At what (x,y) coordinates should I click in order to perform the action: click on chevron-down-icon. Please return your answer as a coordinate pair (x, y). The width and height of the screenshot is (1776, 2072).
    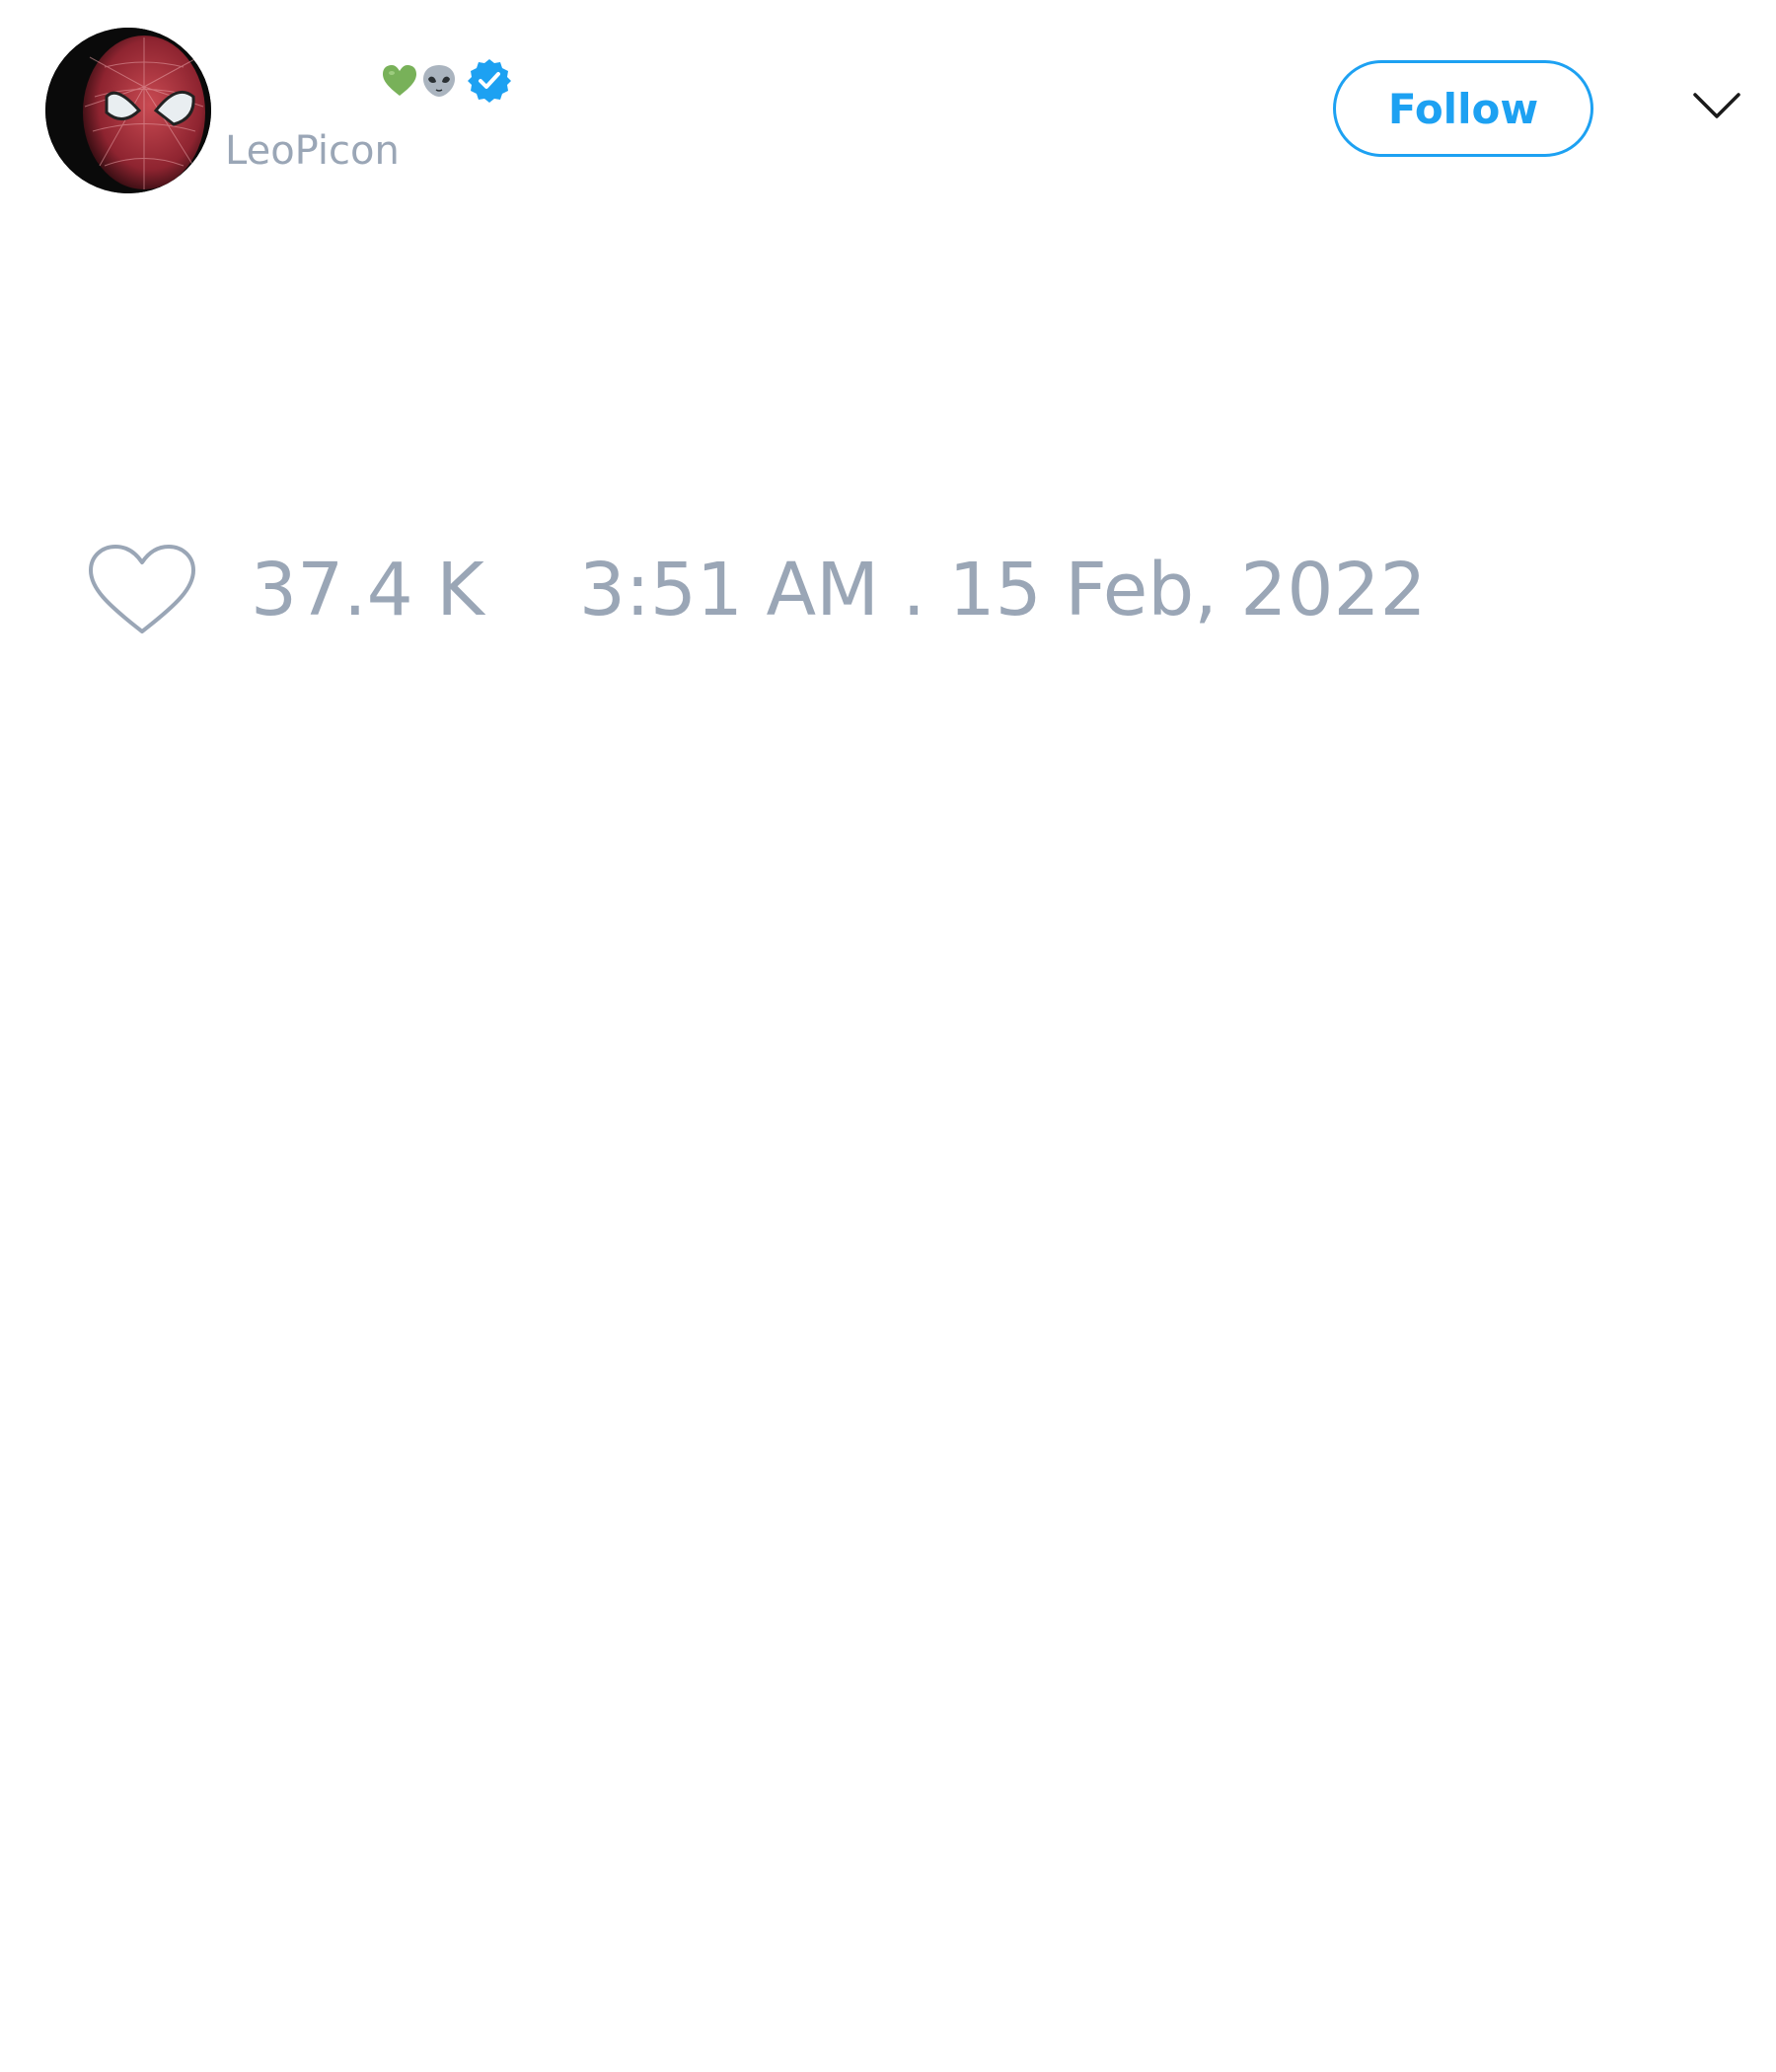
    Looking at the image, I should click on (1717, 106).